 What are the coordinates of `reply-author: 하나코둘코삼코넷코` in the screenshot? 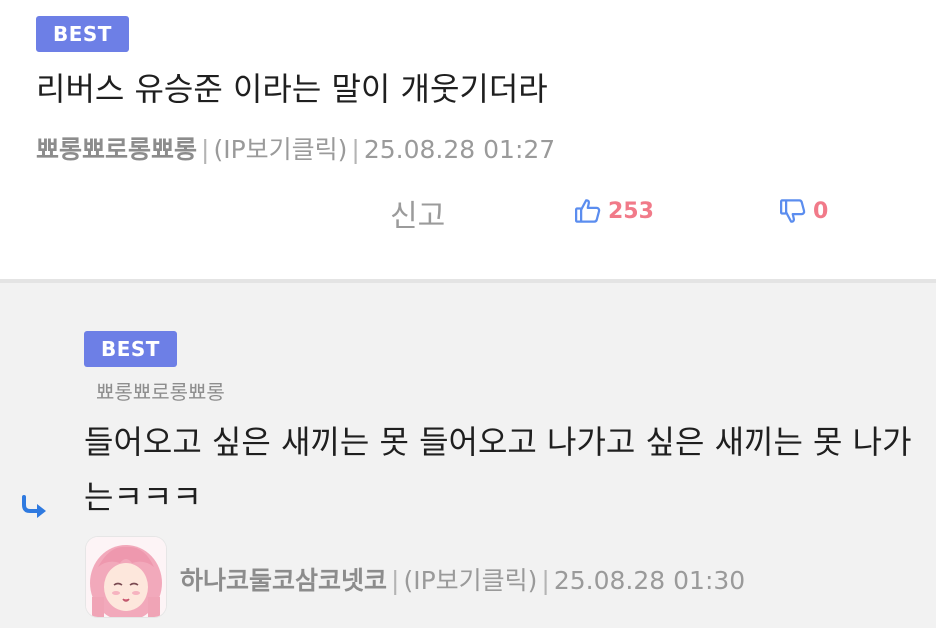 It's located at (283, 580).